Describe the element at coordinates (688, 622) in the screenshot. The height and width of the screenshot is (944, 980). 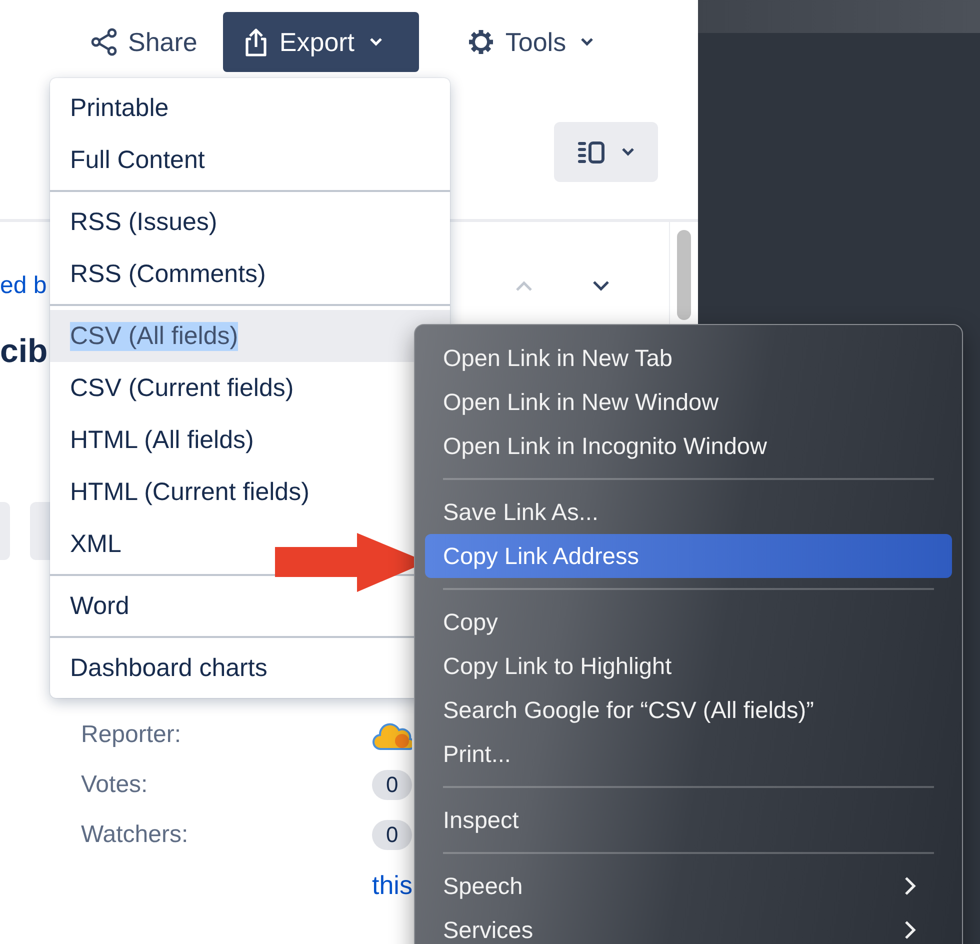
I see `context-menu-item: Copy` at that location.